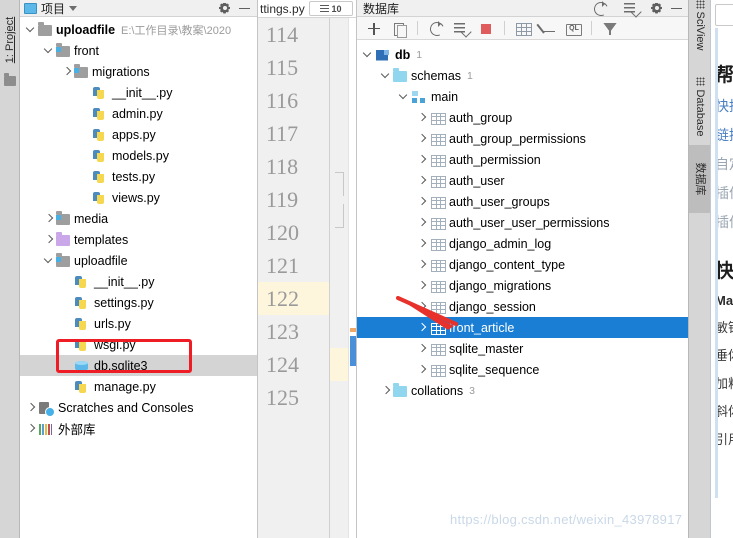  Describe the element at coordinates (138, 260) in the screenshot. I see `project-tree-item: uploadfile` at that location.